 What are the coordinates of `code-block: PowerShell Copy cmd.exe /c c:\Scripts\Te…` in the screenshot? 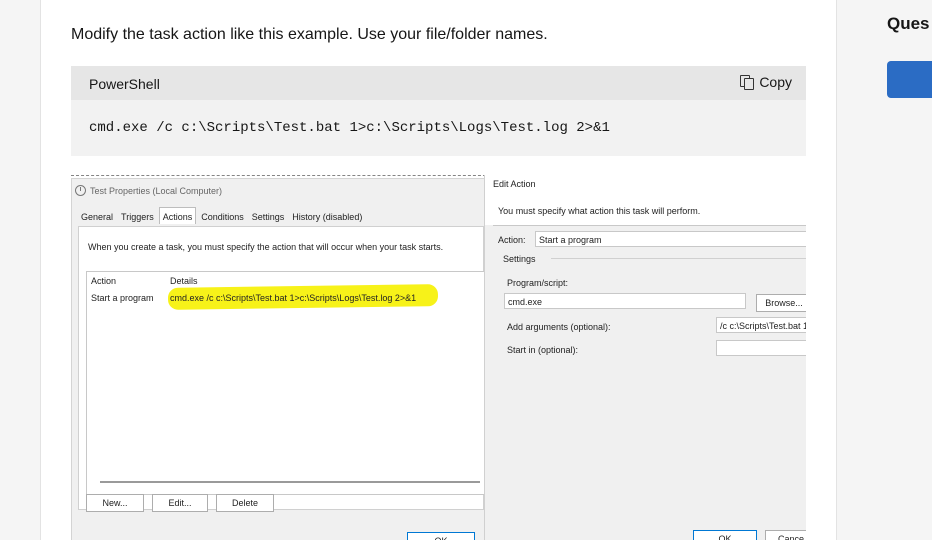 It's located at (438, 111).